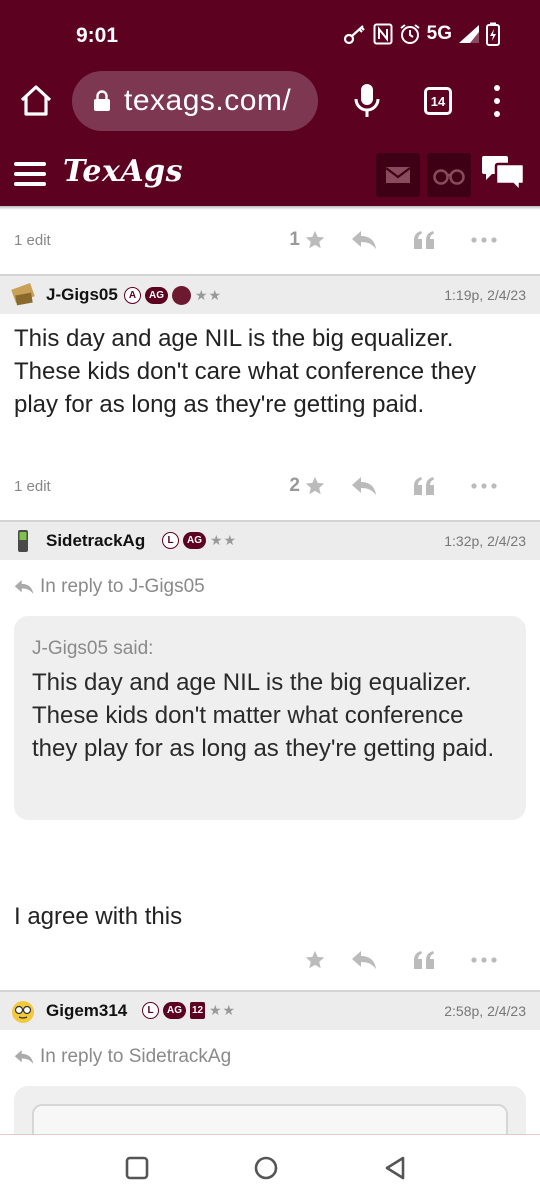 The width and height of the screenshot is (540, 1200). I want to click on user-badges: L AG 12 ★★, so click(189, 1010).